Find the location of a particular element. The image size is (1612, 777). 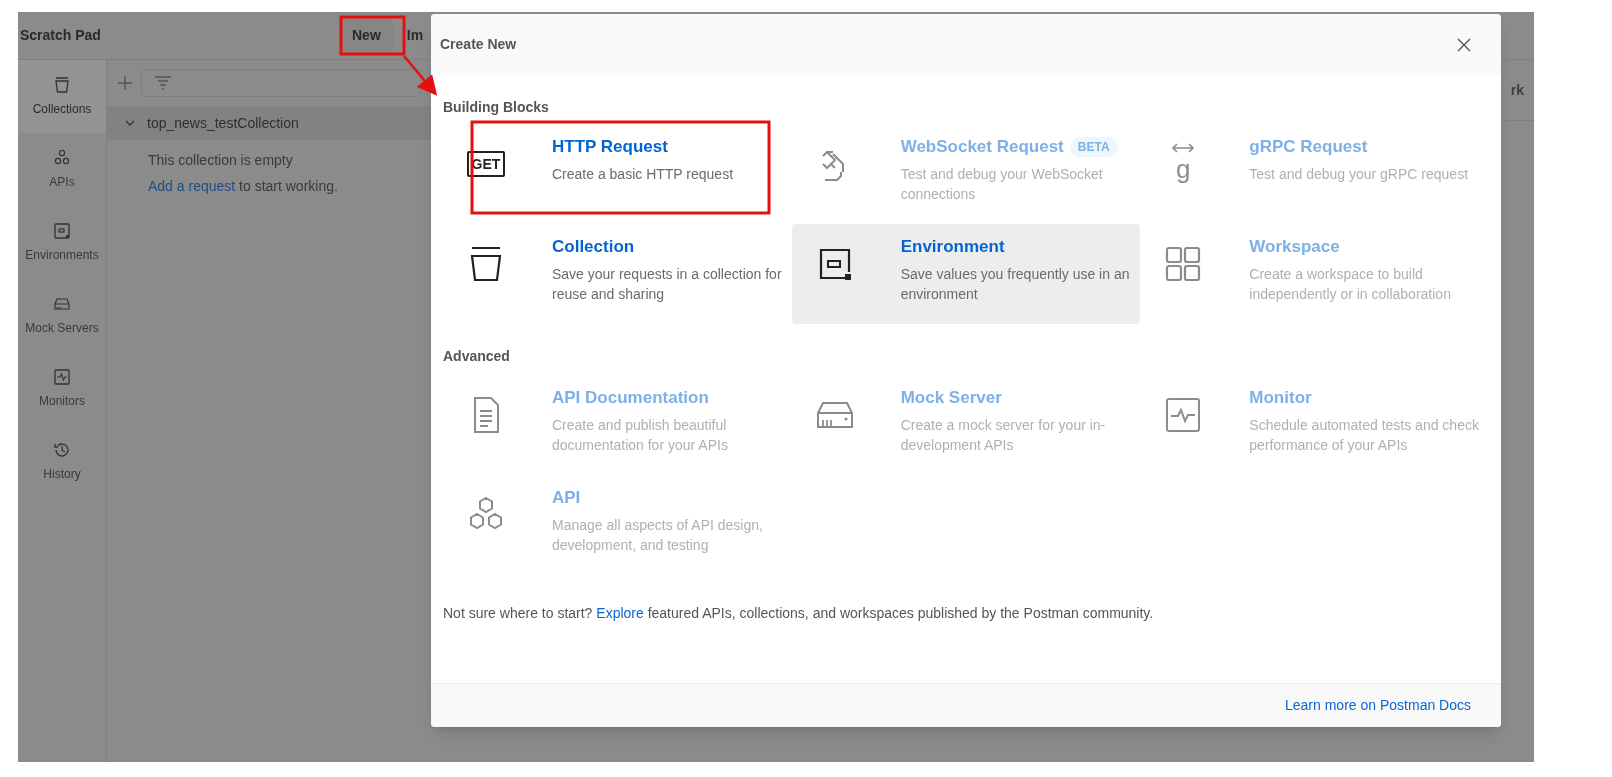

docs-link: Learn more on Postman Docs is located at coordinates (1378, 705).